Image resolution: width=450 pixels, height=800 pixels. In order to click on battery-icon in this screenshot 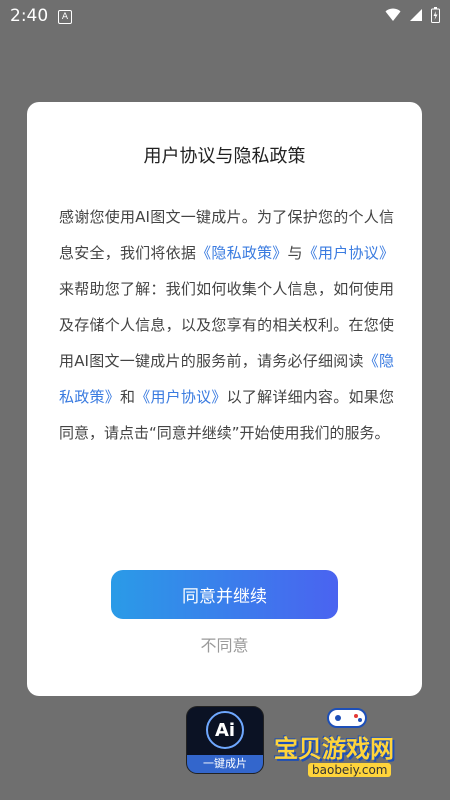, I will do `click(435, 15)`.